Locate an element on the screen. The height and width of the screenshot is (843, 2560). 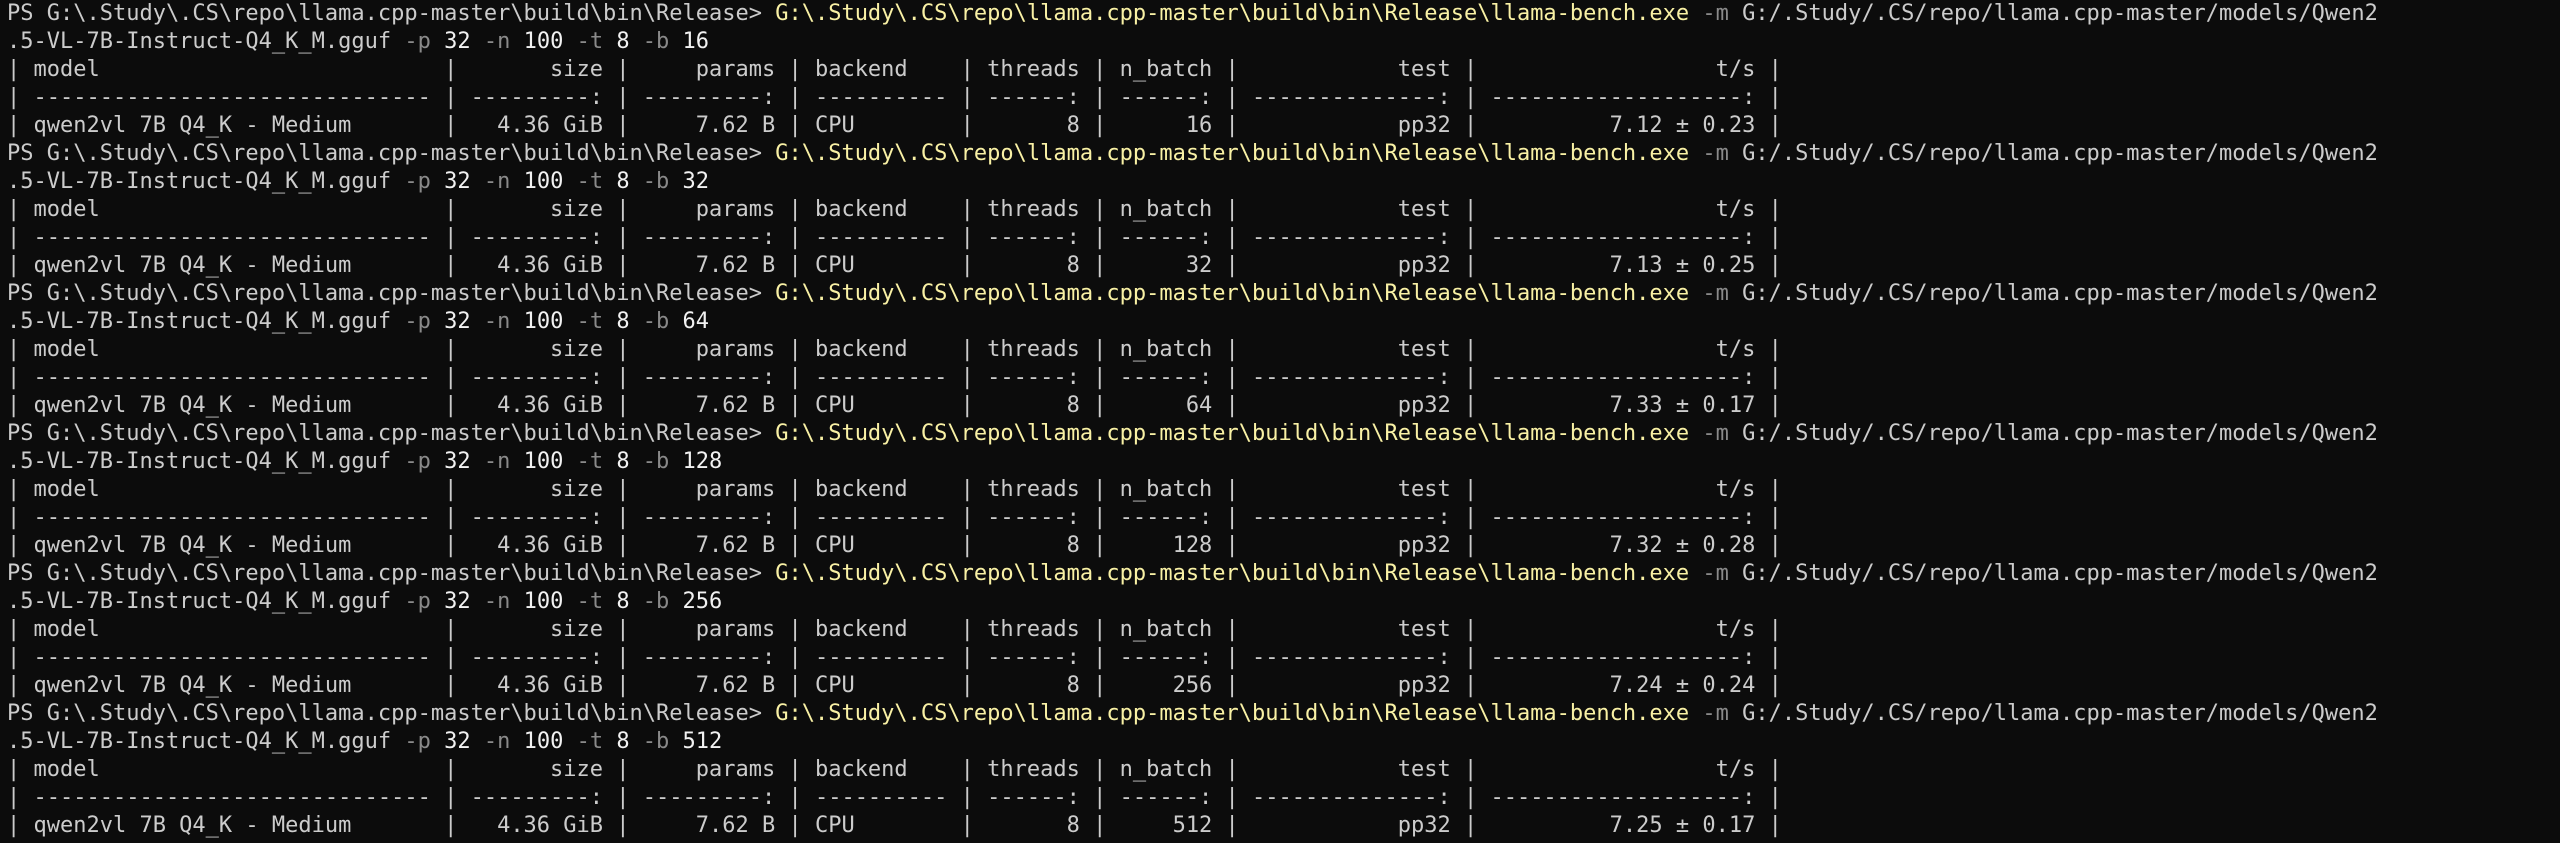
b-value: 512 is located at coordinates (702, 741).